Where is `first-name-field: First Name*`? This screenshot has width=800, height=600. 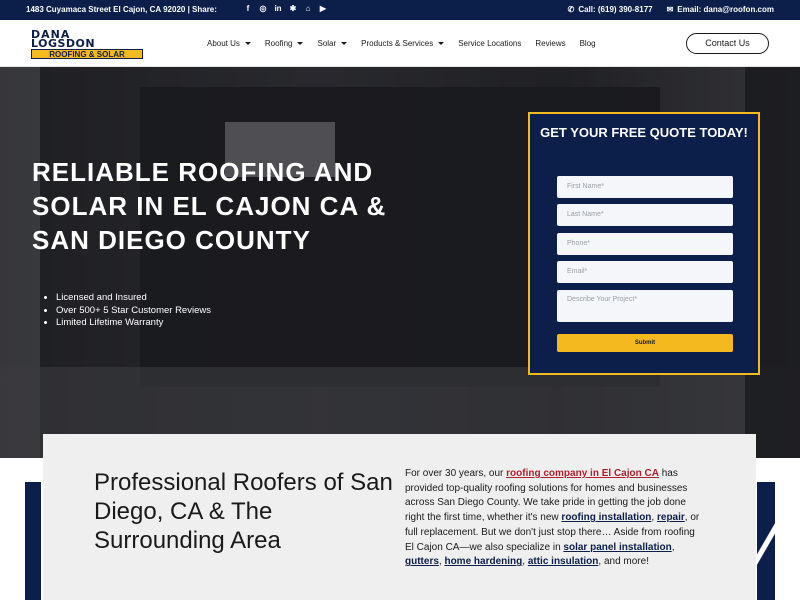
first-name-field: First Name* is located at coordinates (645, 187).